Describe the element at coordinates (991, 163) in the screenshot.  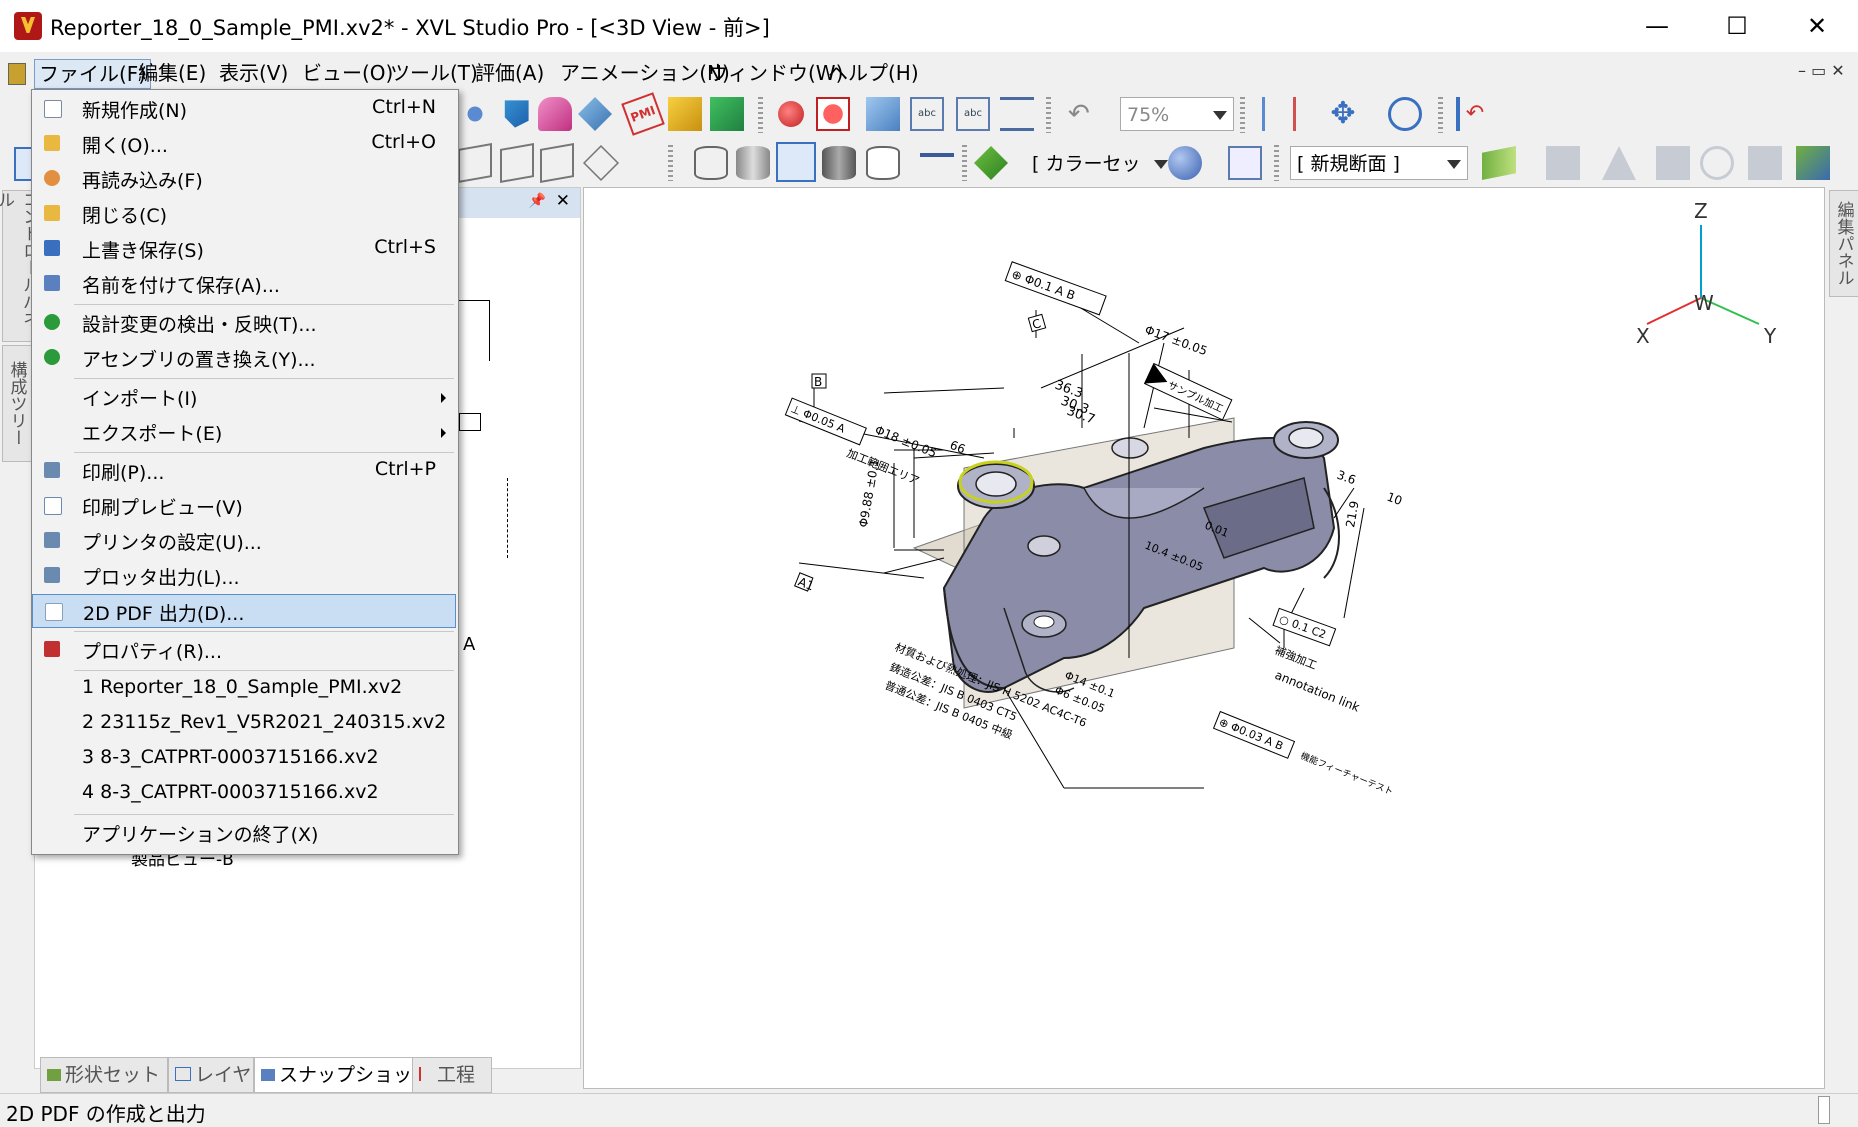
I see `color-icon` at that location.